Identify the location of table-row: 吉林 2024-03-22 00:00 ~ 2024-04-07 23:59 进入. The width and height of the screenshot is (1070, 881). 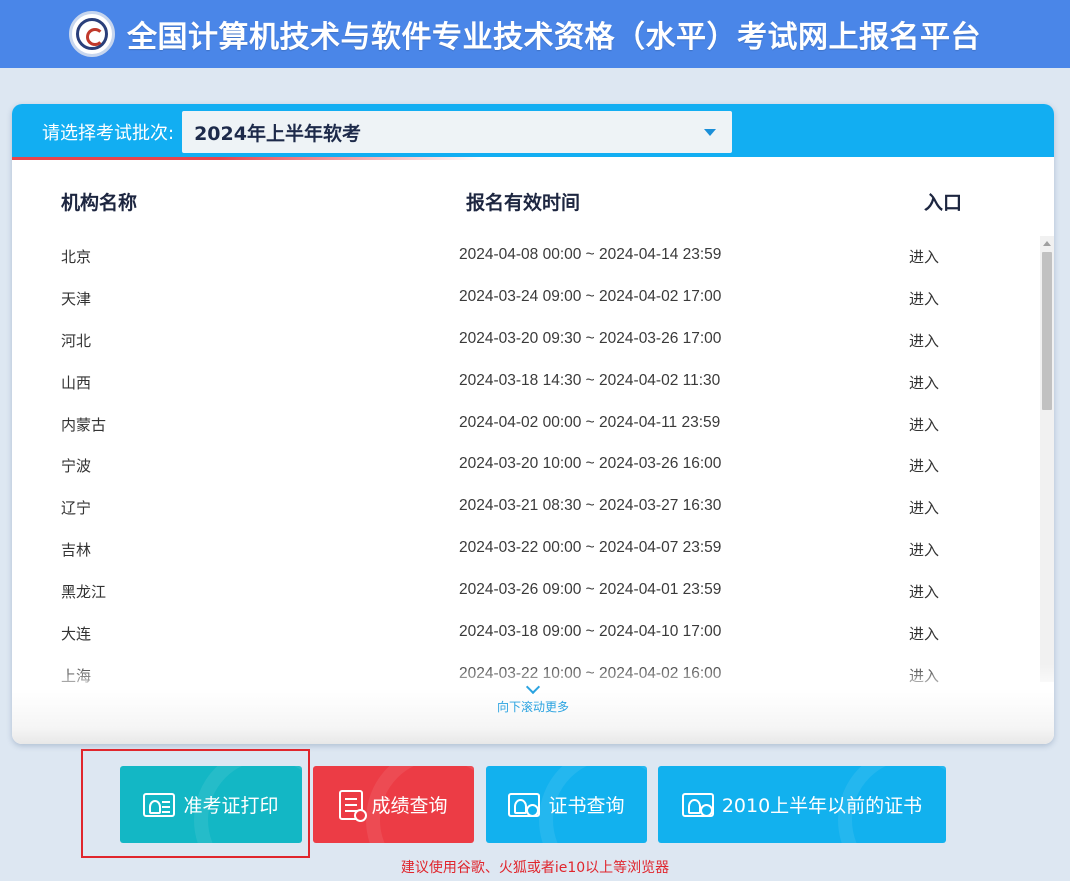
(526, 548).